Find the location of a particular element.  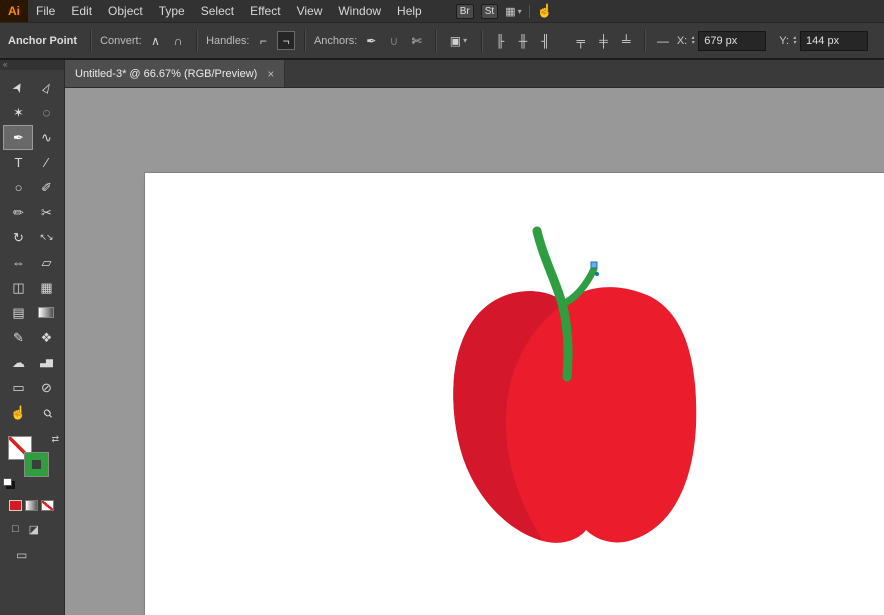

align-center-button: ╫ is located at coordinates (523, 40).